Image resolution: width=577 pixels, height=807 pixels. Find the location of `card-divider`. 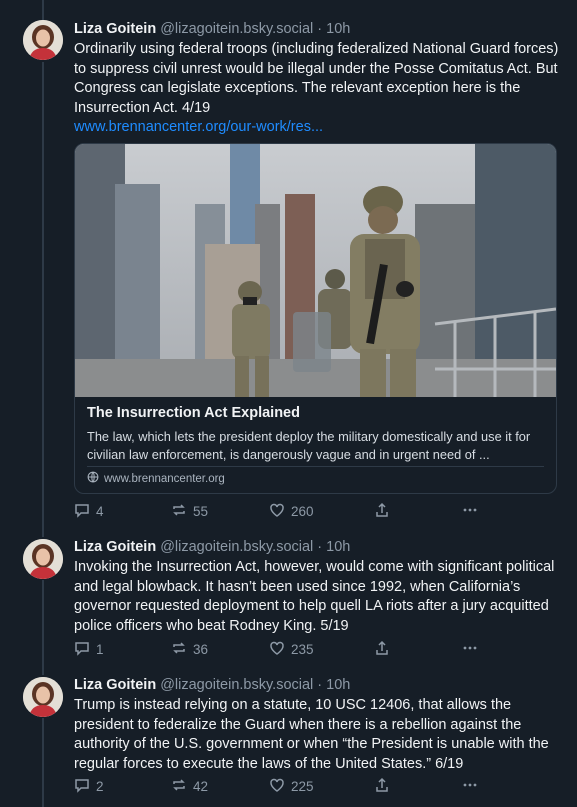

card-divider is located at coordinates (315, 466).